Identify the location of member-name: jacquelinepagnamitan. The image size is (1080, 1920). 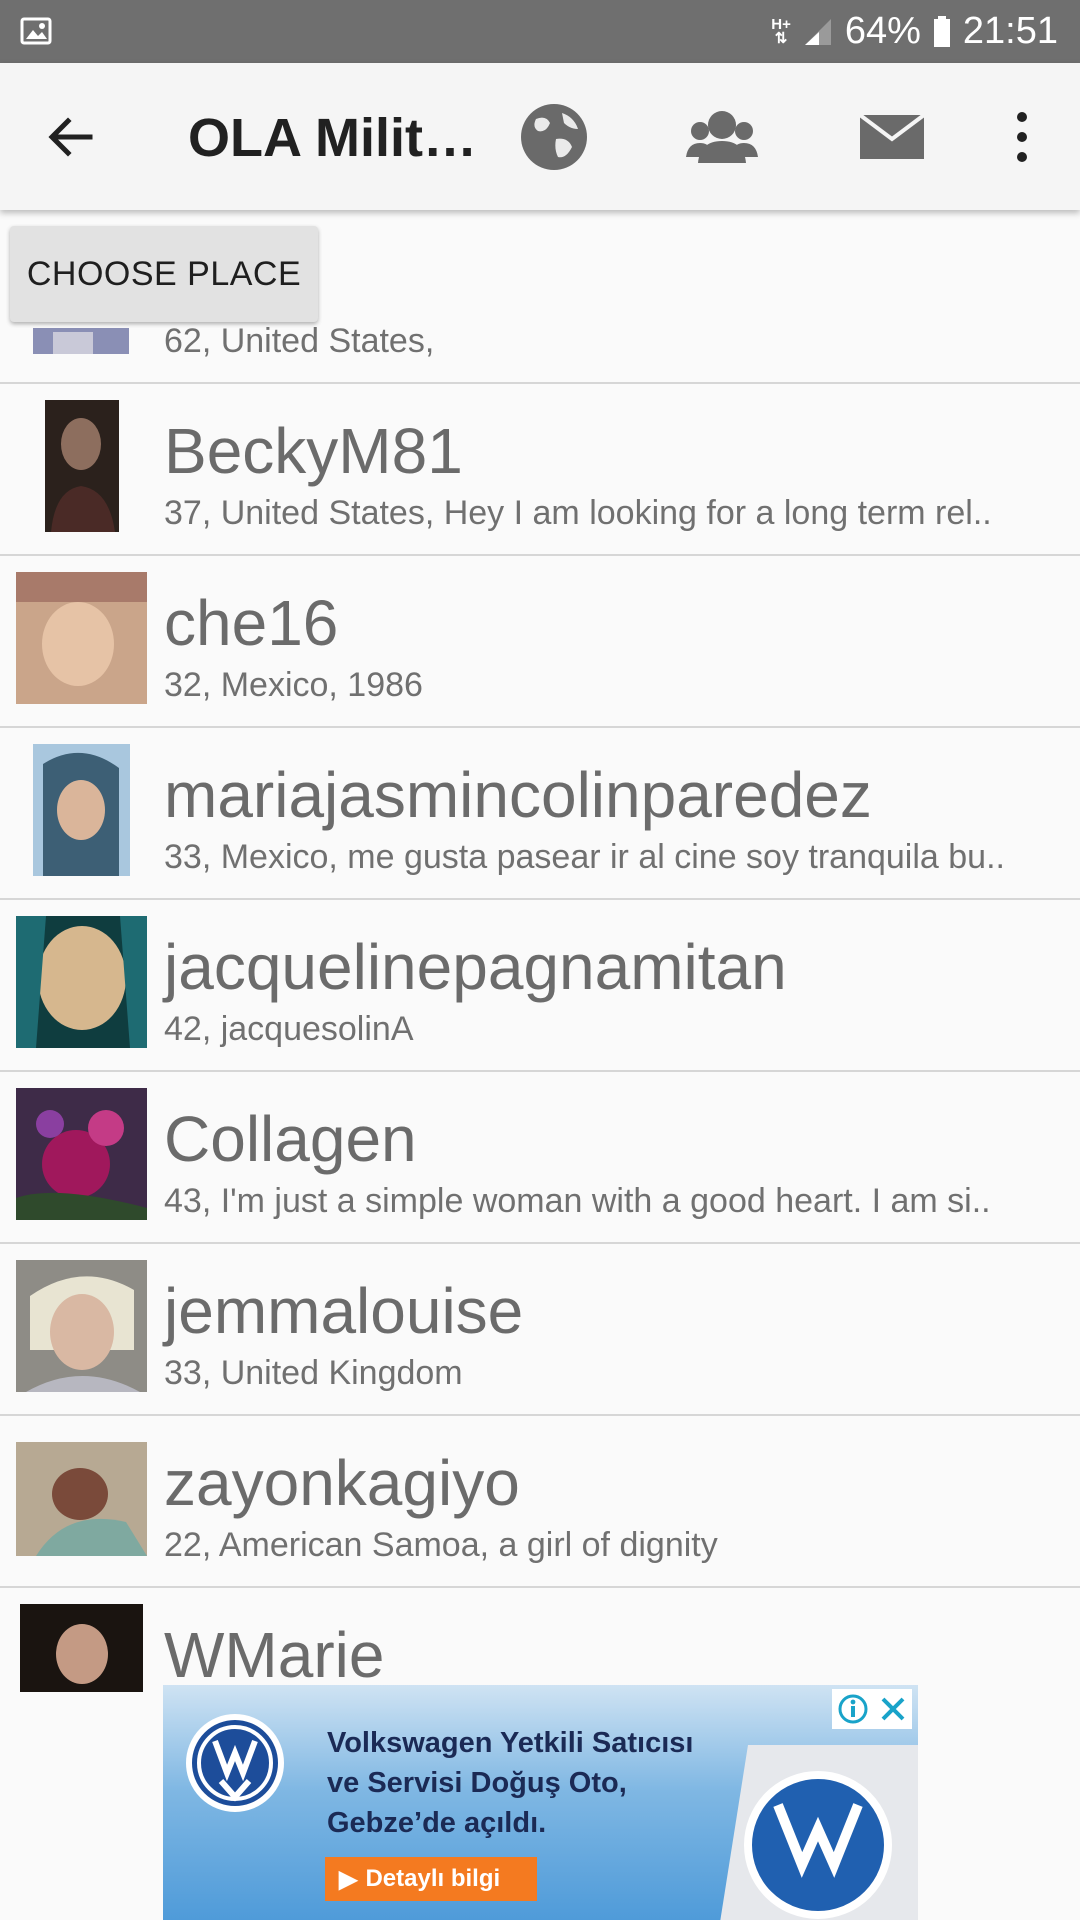
(475, 967).